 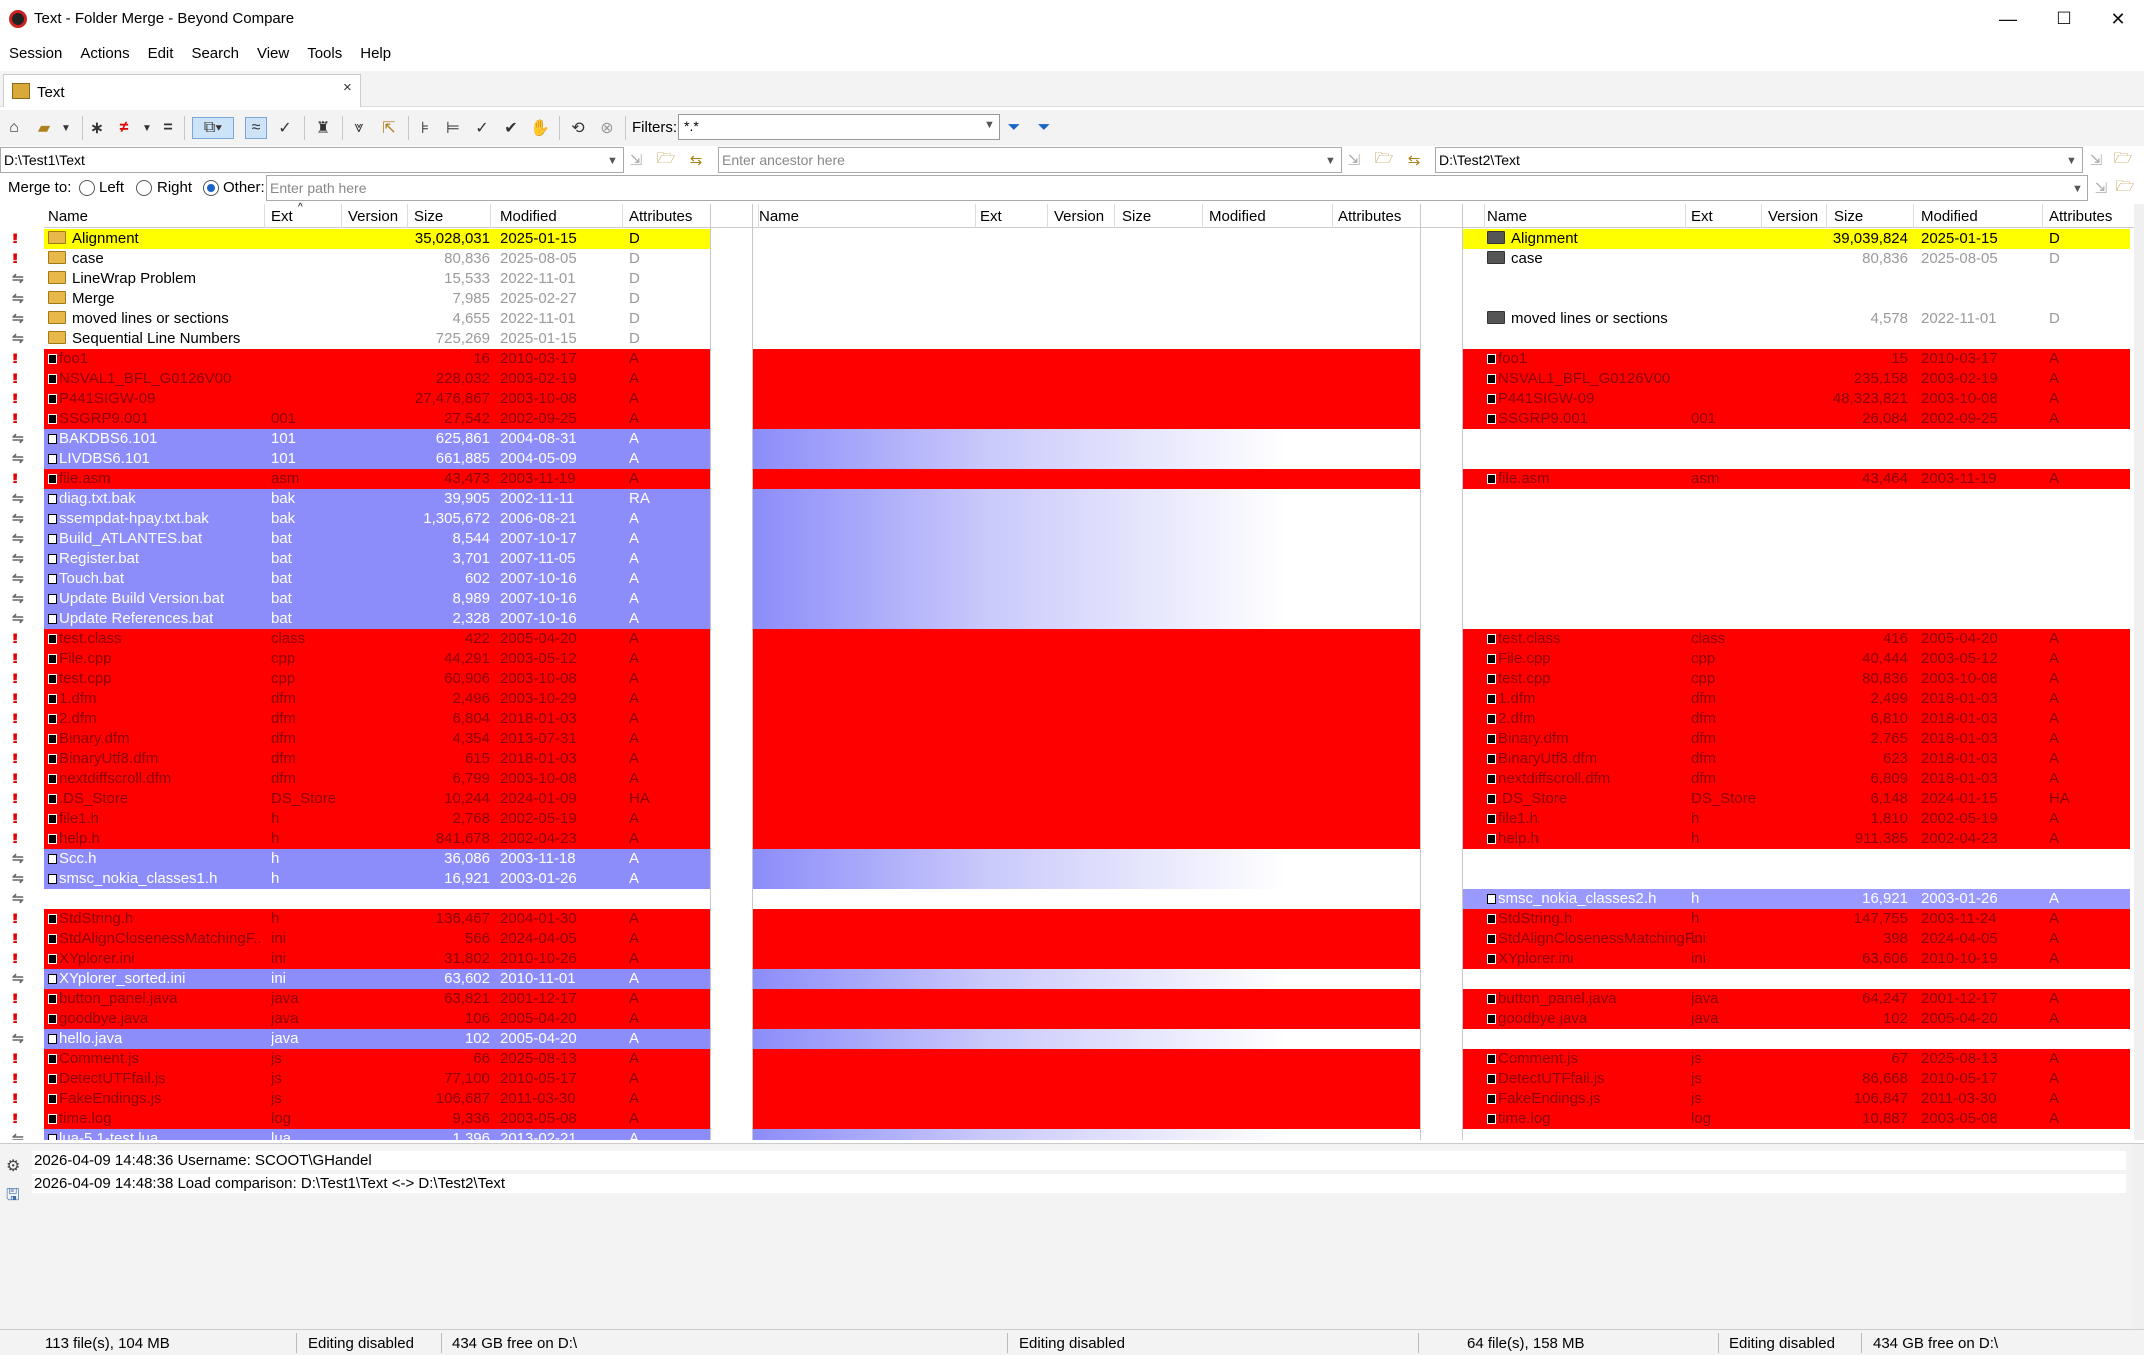 What do you see at coordinates (359, 128) in the screenshot?
I see `filter-files-icon: ⩔` at bounding box center [359, 128].